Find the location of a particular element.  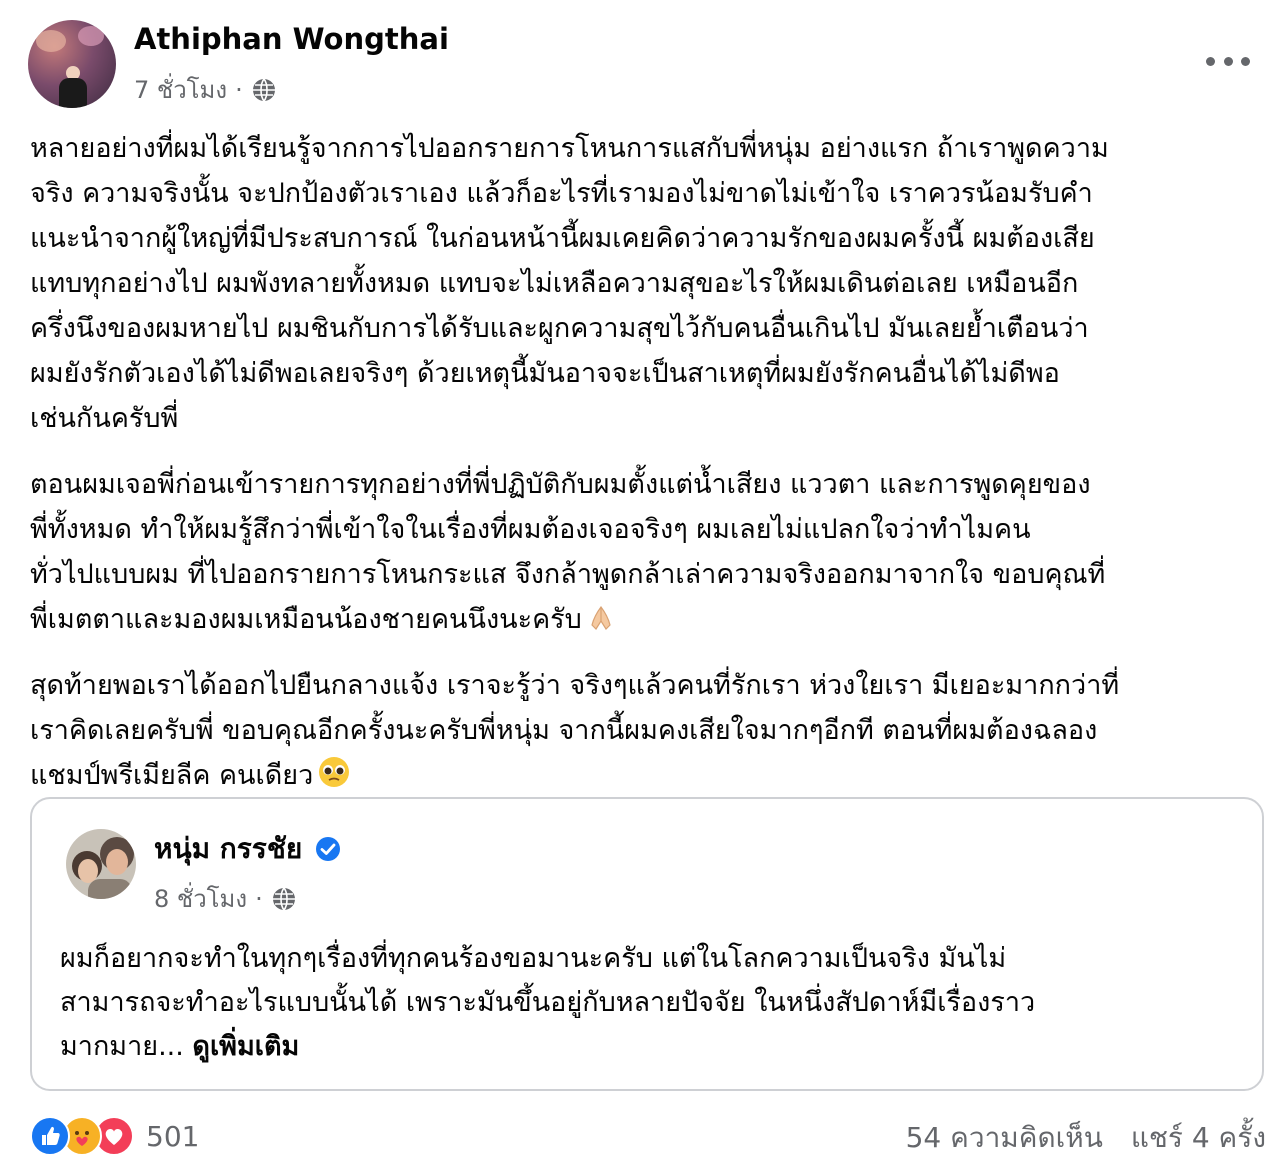

shared-author-name: หนุ่ม กรรชัย is located at coordinates (228, 849).